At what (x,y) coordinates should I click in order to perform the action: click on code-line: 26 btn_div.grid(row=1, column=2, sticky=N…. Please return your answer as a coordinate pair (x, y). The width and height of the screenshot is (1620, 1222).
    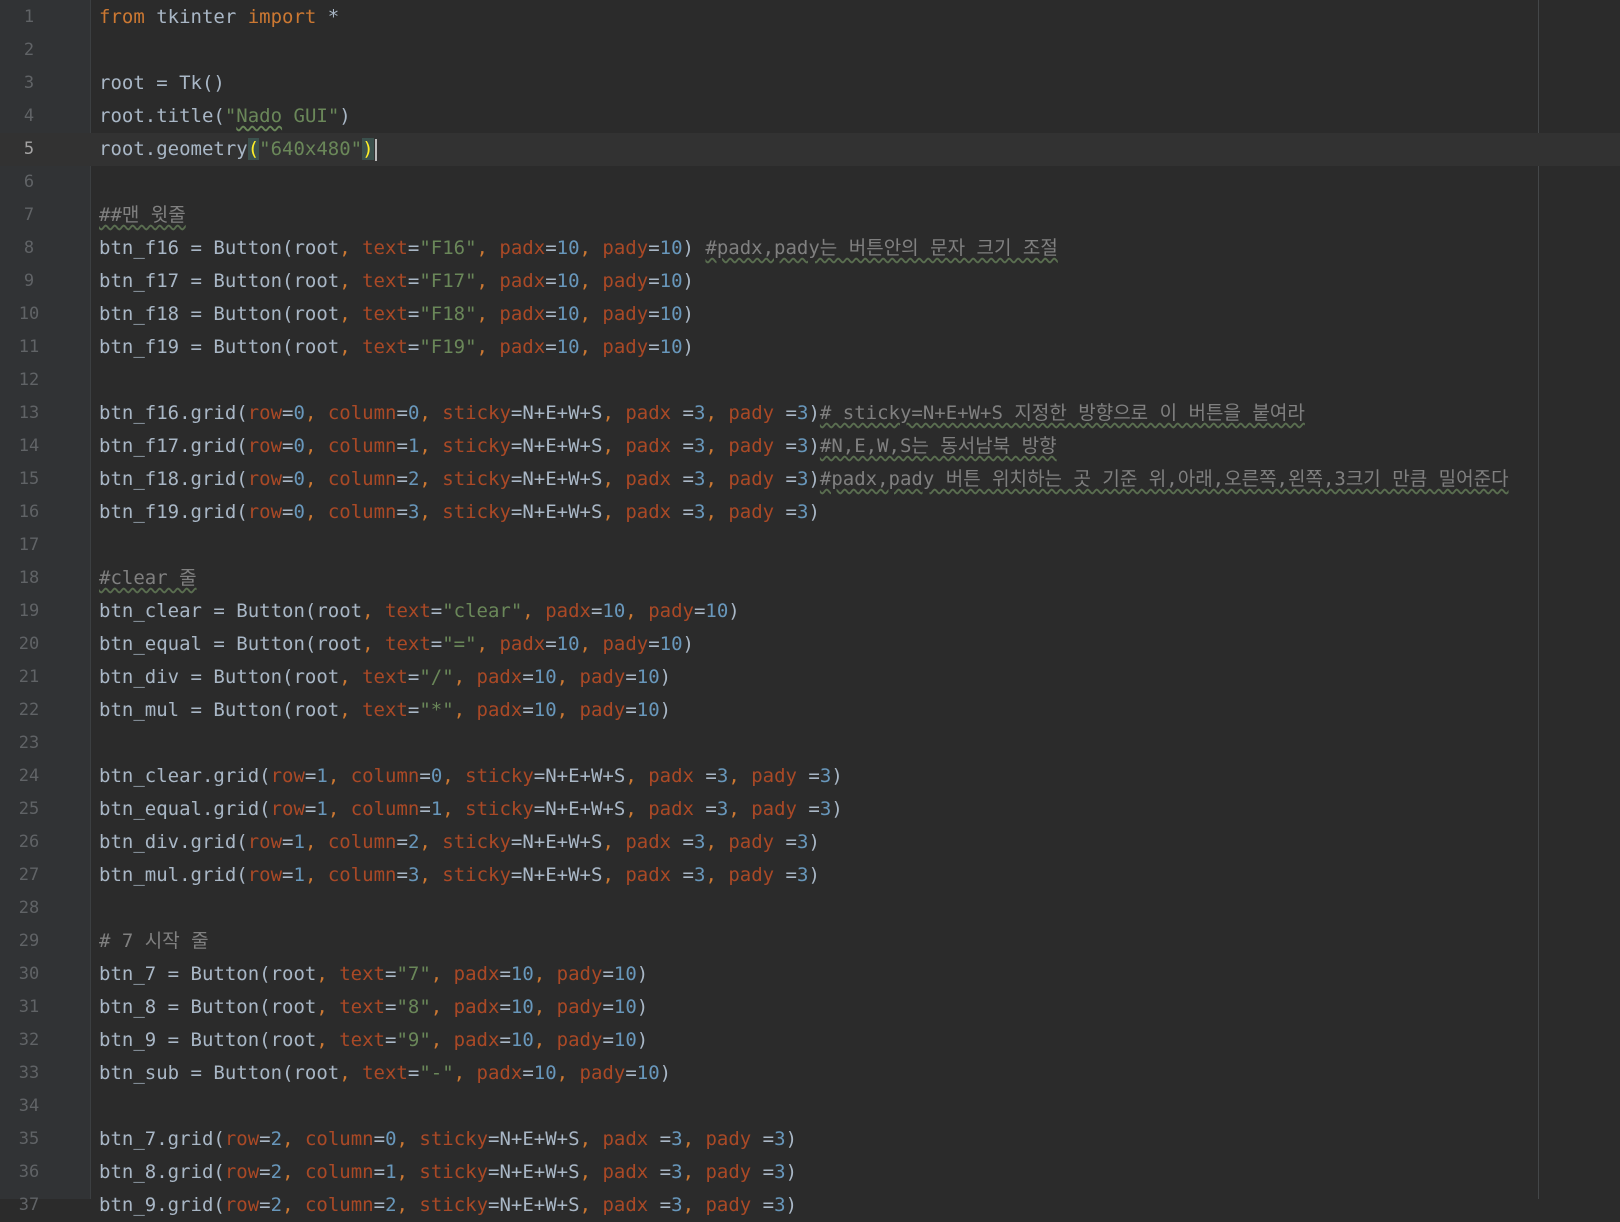
    Looking at the image, I should click on (810, 842).